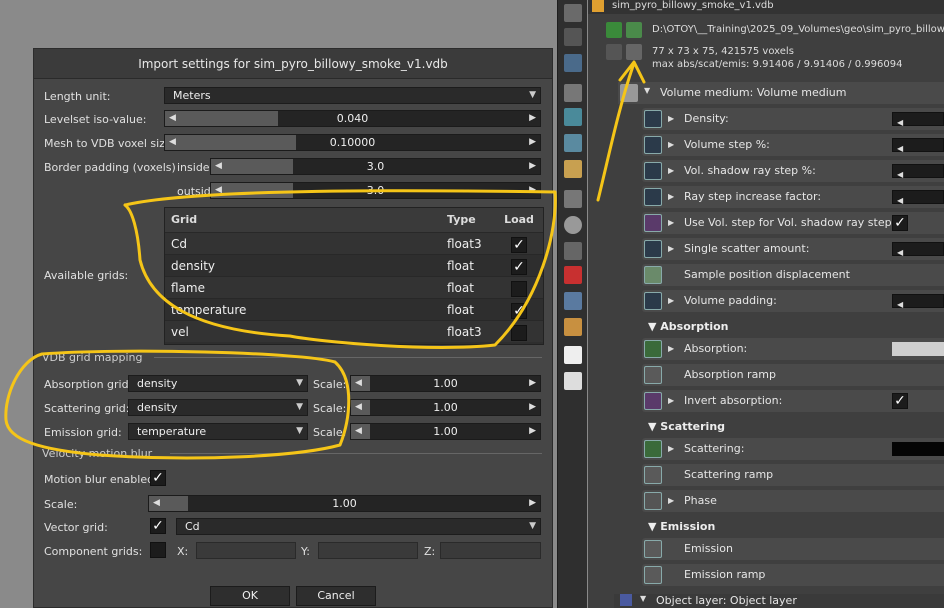  Describe the element at coordinates (177, 404) in the screenshot. I see `annotation-loop-mapping` at that location.